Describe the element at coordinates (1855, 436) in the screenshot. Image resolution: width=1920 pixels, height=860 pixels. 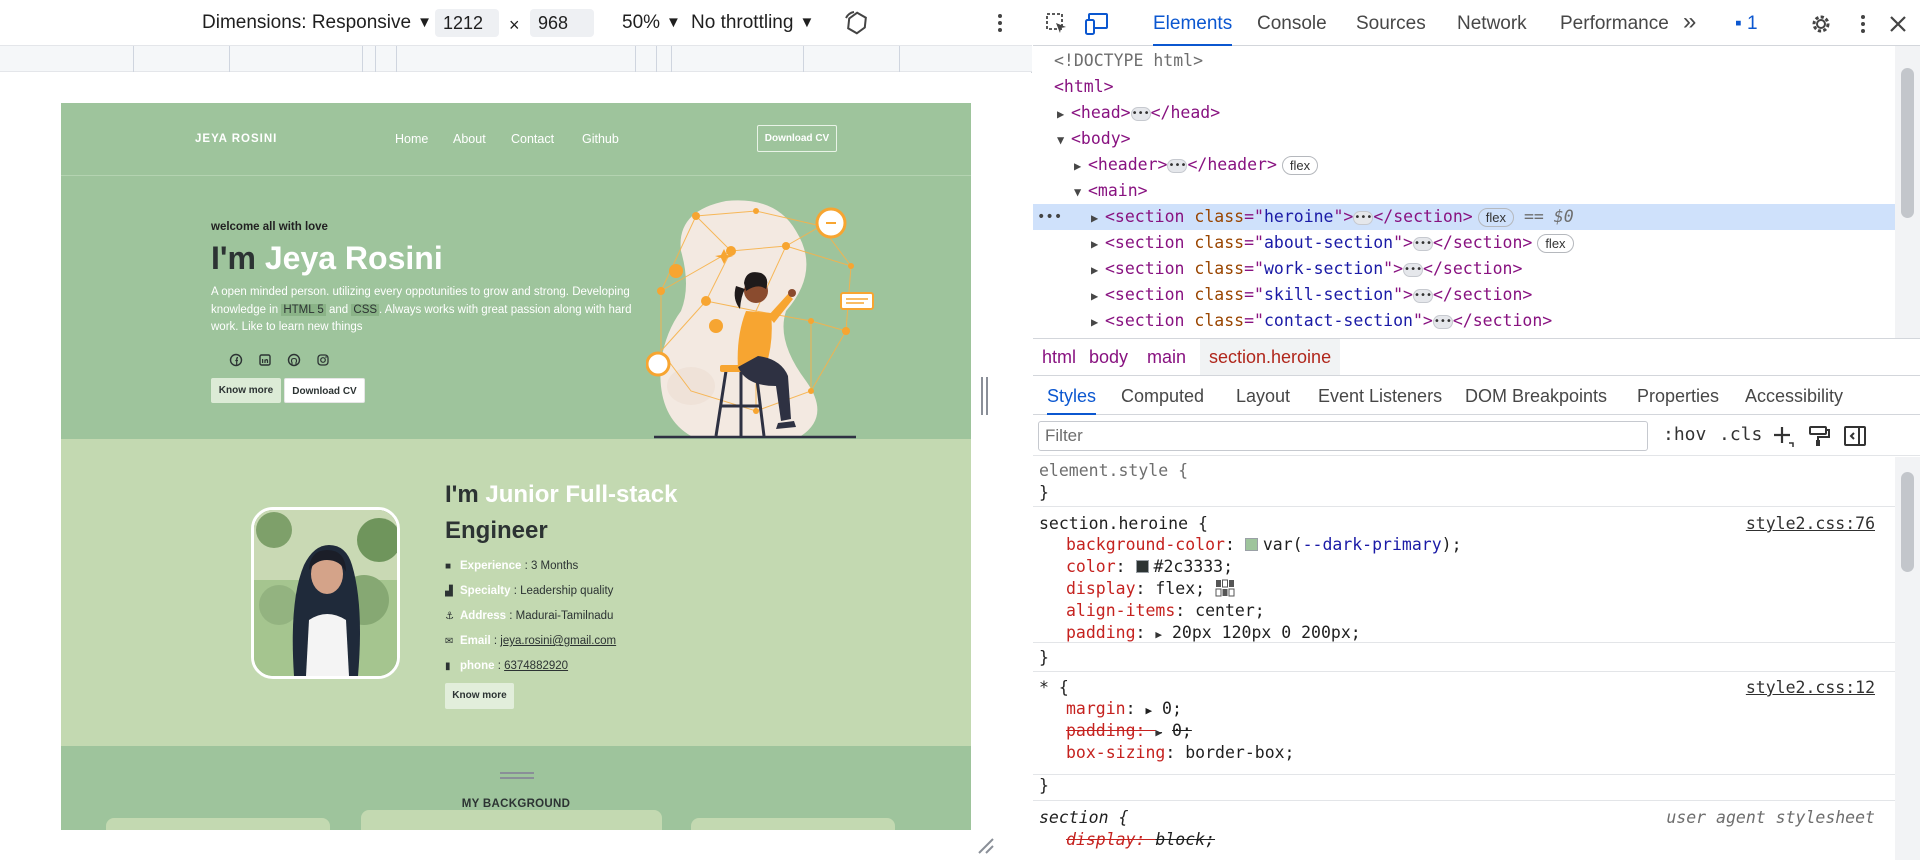
I see `toggle-sidebar-icon` at that location.